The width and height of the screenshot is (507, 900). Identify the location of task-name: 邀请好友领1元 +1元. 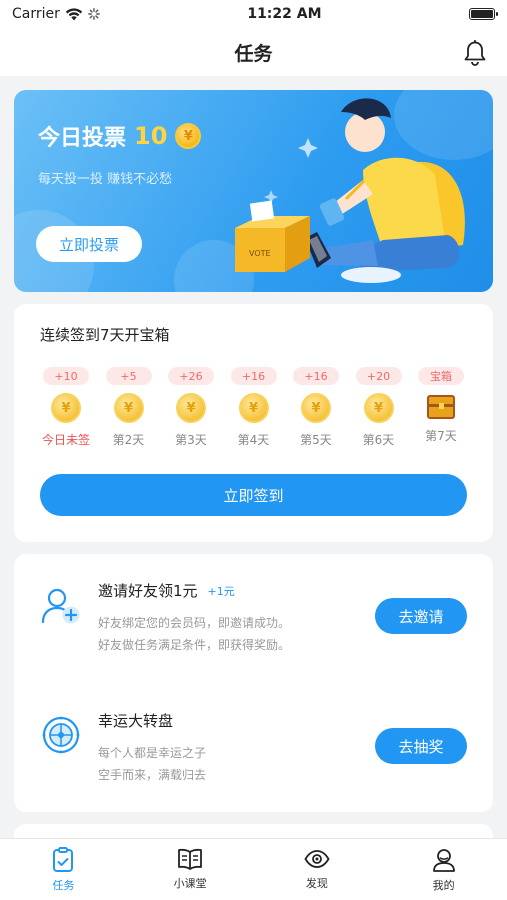
(166, 590).